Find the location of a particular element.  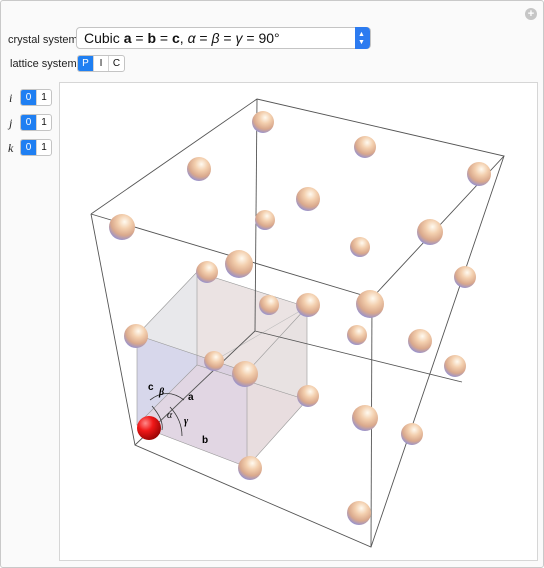

i-option-1: 1 is located at coordinates (43, 97).